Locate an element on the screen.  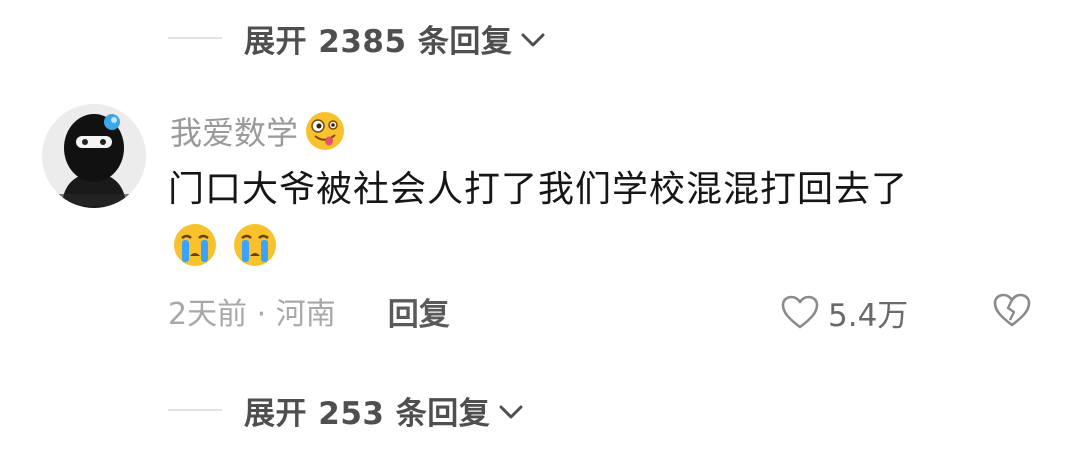
reply-button: 回复 is located at coordinates (419, 311).